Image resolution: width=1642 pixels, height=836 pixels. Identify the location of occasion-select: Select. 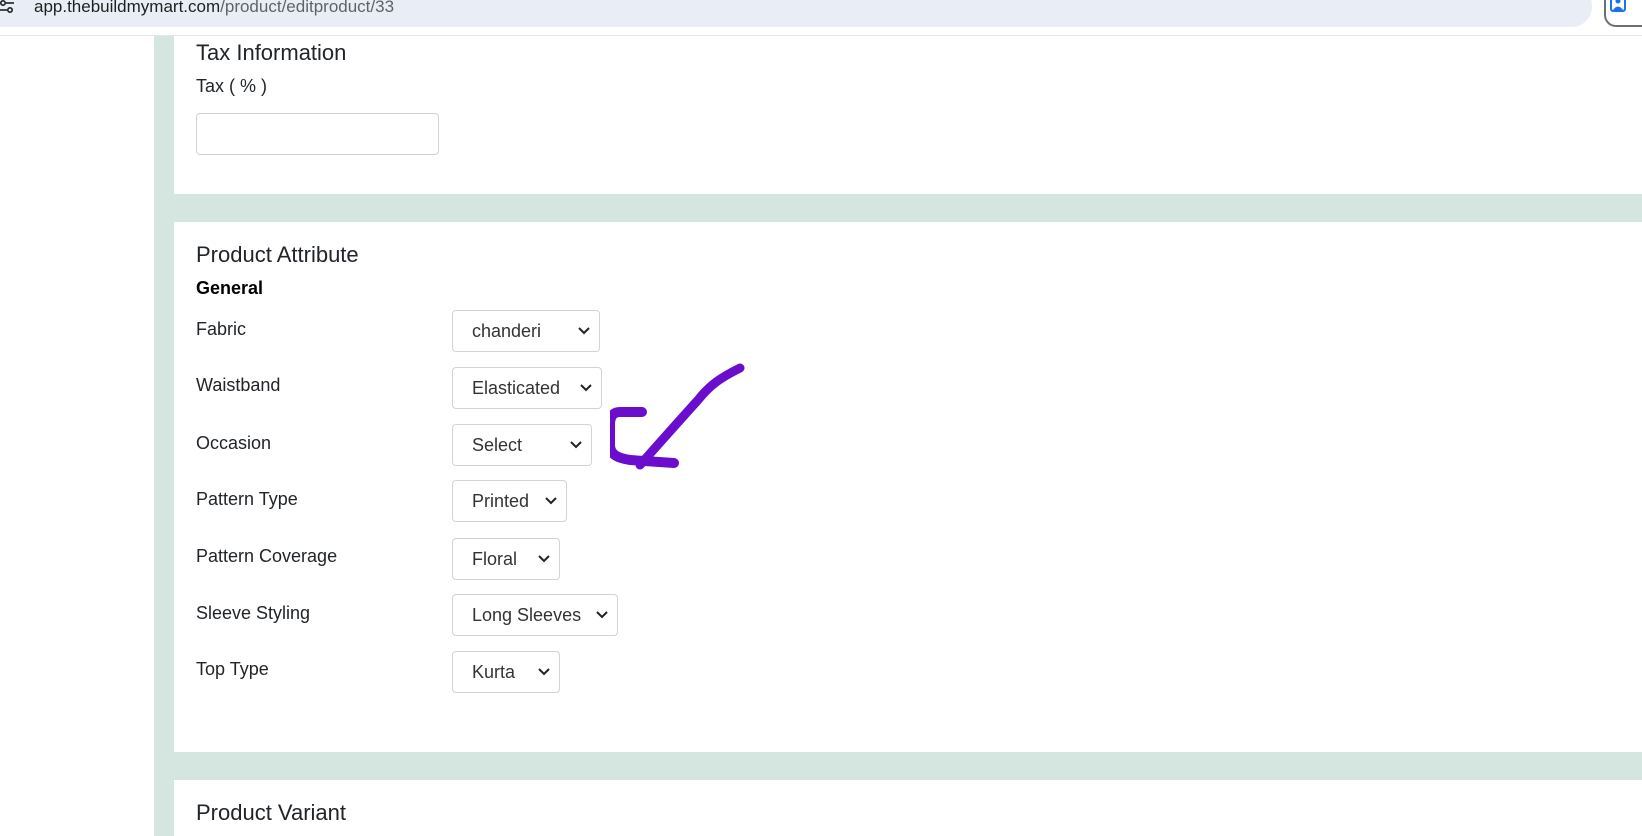
(522, 445).